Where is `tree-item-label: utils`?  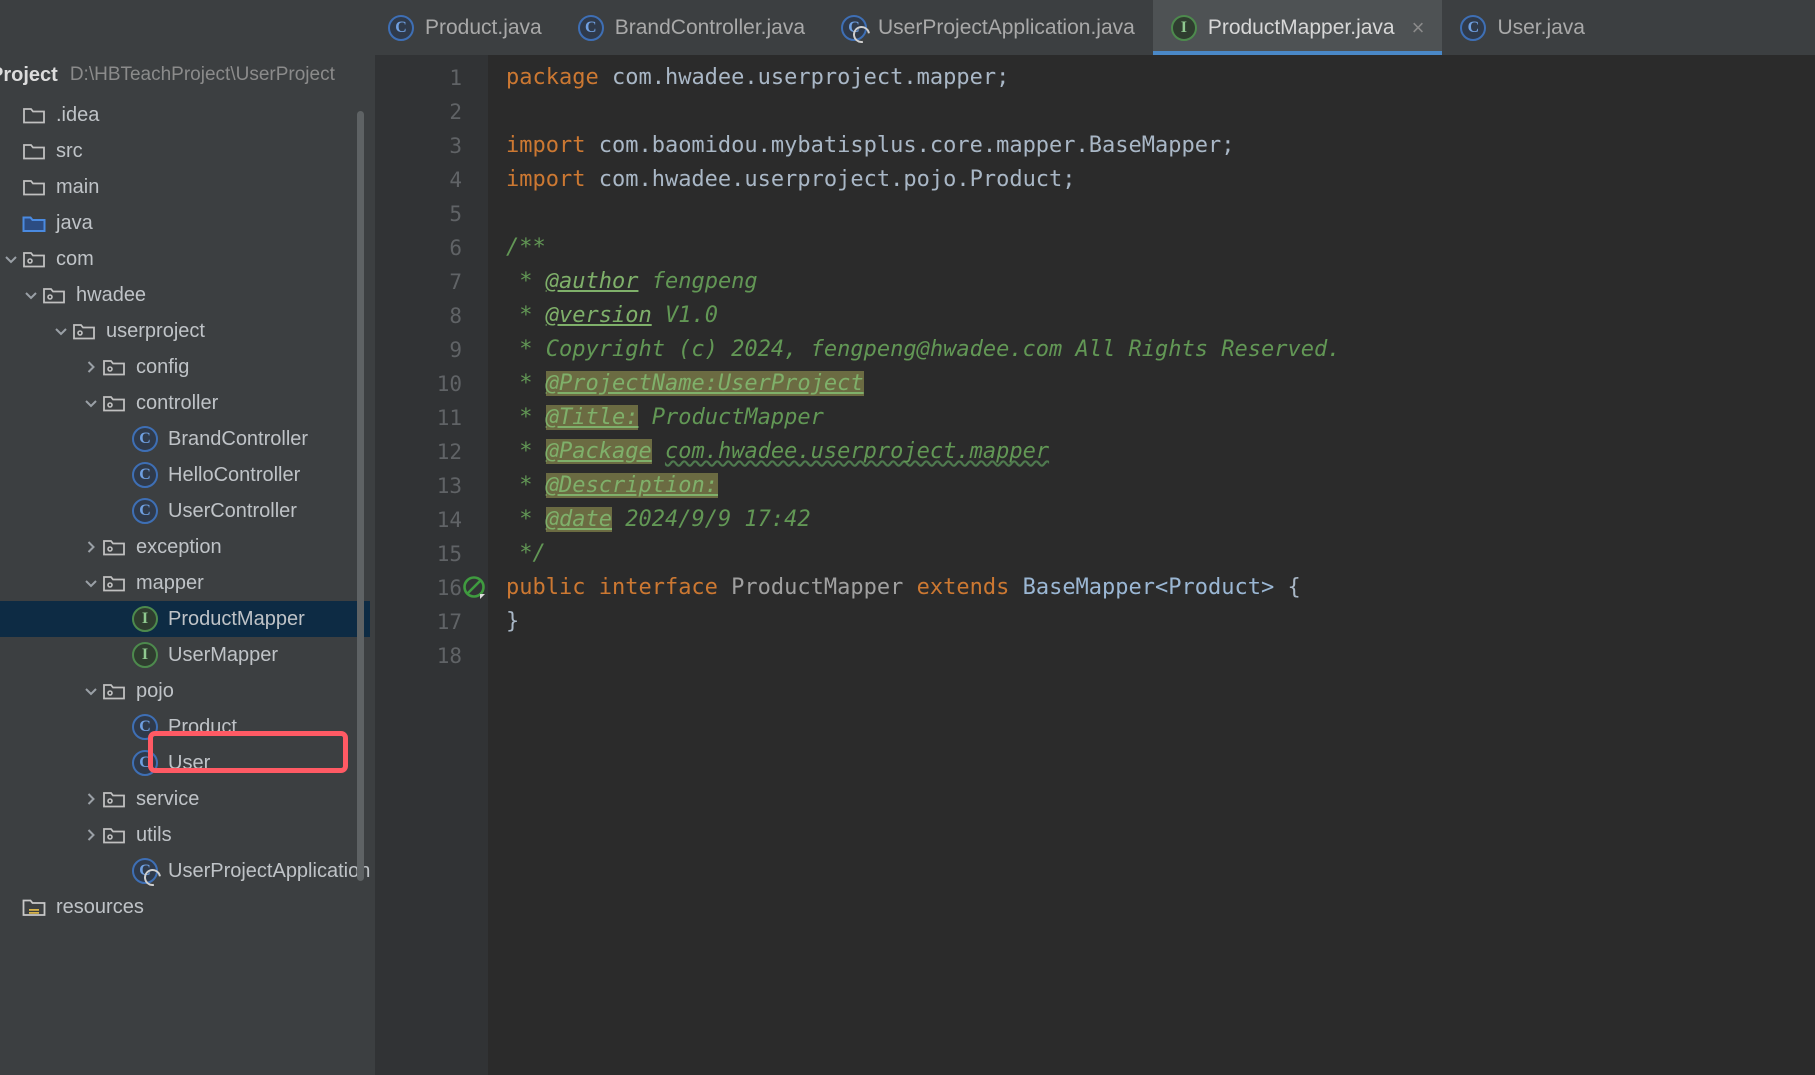
tree-item-label: utils is located at coordinates (154, 834).